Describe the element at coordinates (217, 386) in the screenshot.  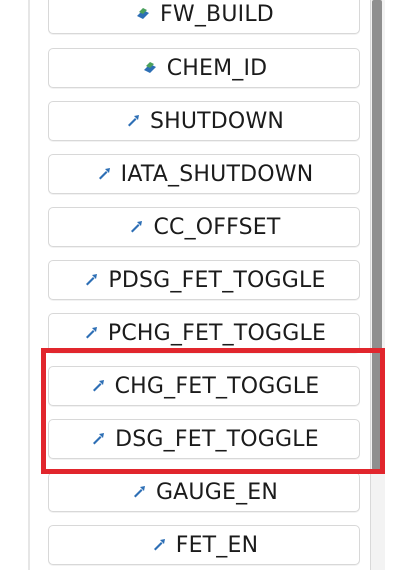
I see `button-label: CHG_FET_TOGGLE` at that location.